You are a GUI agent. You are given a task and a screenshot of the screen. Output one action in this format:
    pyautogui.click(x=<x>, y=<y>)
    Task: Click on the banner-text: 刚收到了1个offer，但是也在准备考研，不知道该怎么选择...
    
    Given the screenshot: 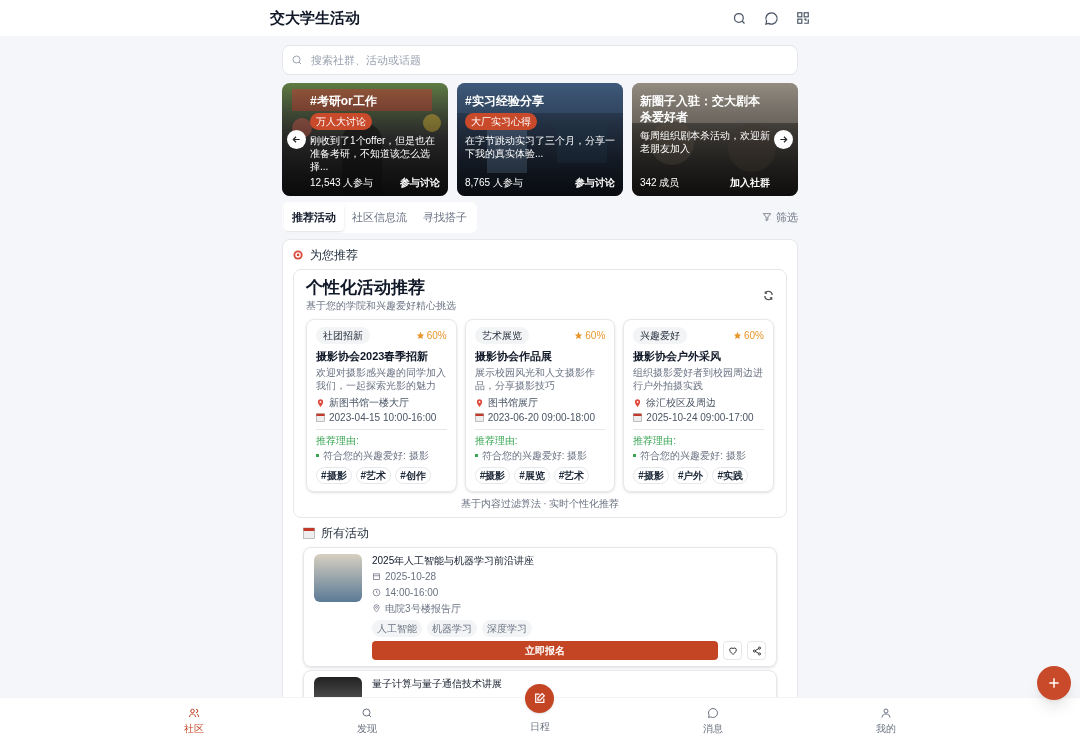 What is the action you would take?
    pyautogui.click(x=373, y=153)
    